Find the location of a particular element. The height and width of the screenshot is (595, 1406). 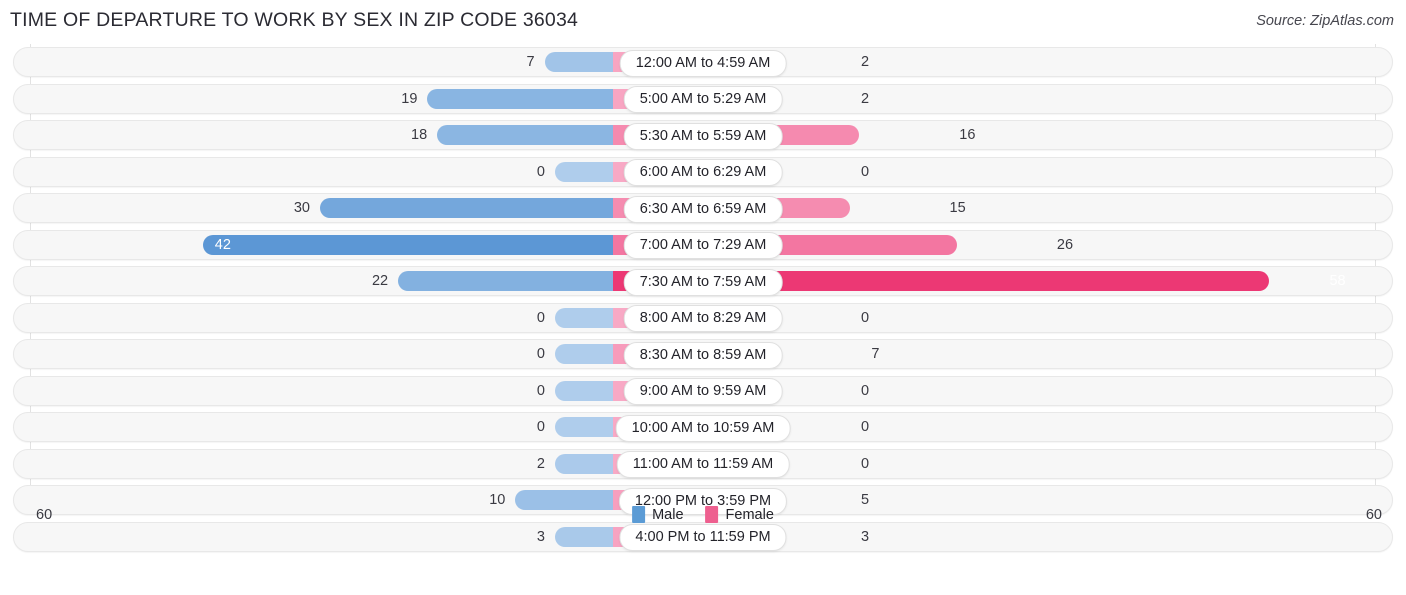

value-label-female: 16 is located at coordinates (967, 135).